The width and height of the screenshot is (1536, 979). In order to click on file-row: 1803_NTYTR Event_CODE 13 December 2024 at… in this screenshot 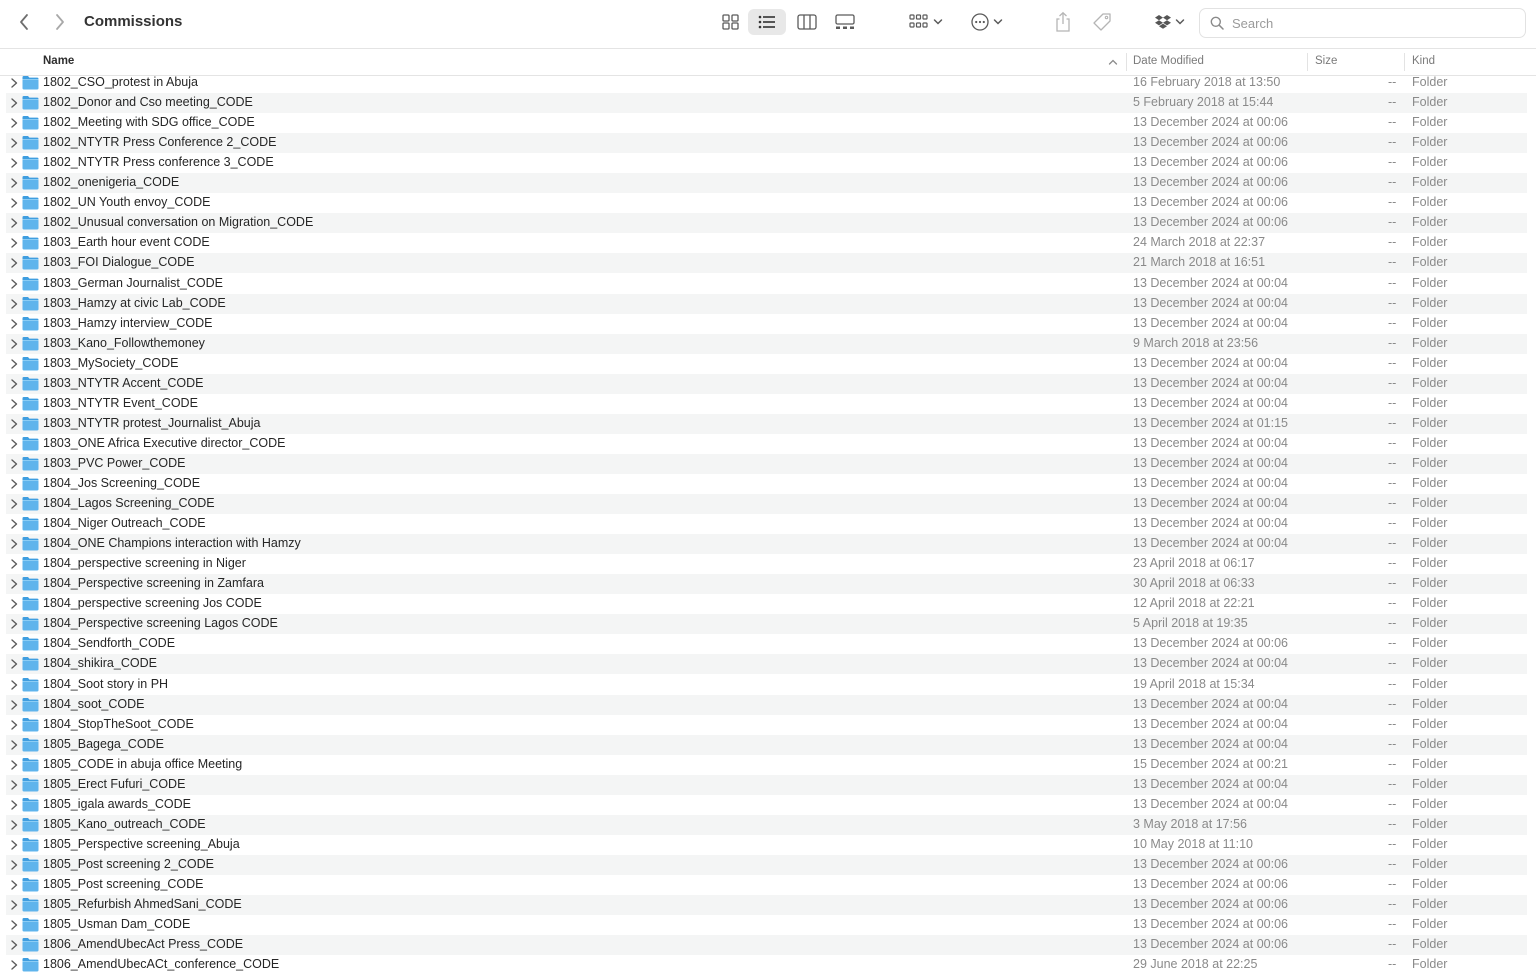, I will do `click(766, 404)`.